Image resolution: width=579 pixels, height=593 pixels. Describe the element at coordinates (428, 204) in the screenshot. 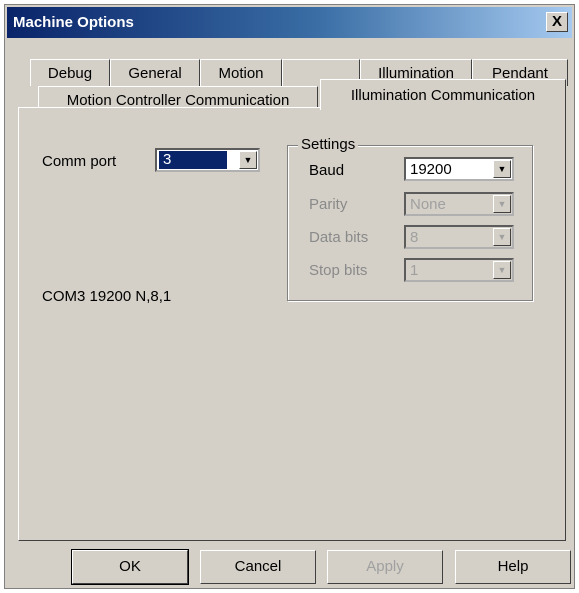

I see `parity-value: None` at that location.